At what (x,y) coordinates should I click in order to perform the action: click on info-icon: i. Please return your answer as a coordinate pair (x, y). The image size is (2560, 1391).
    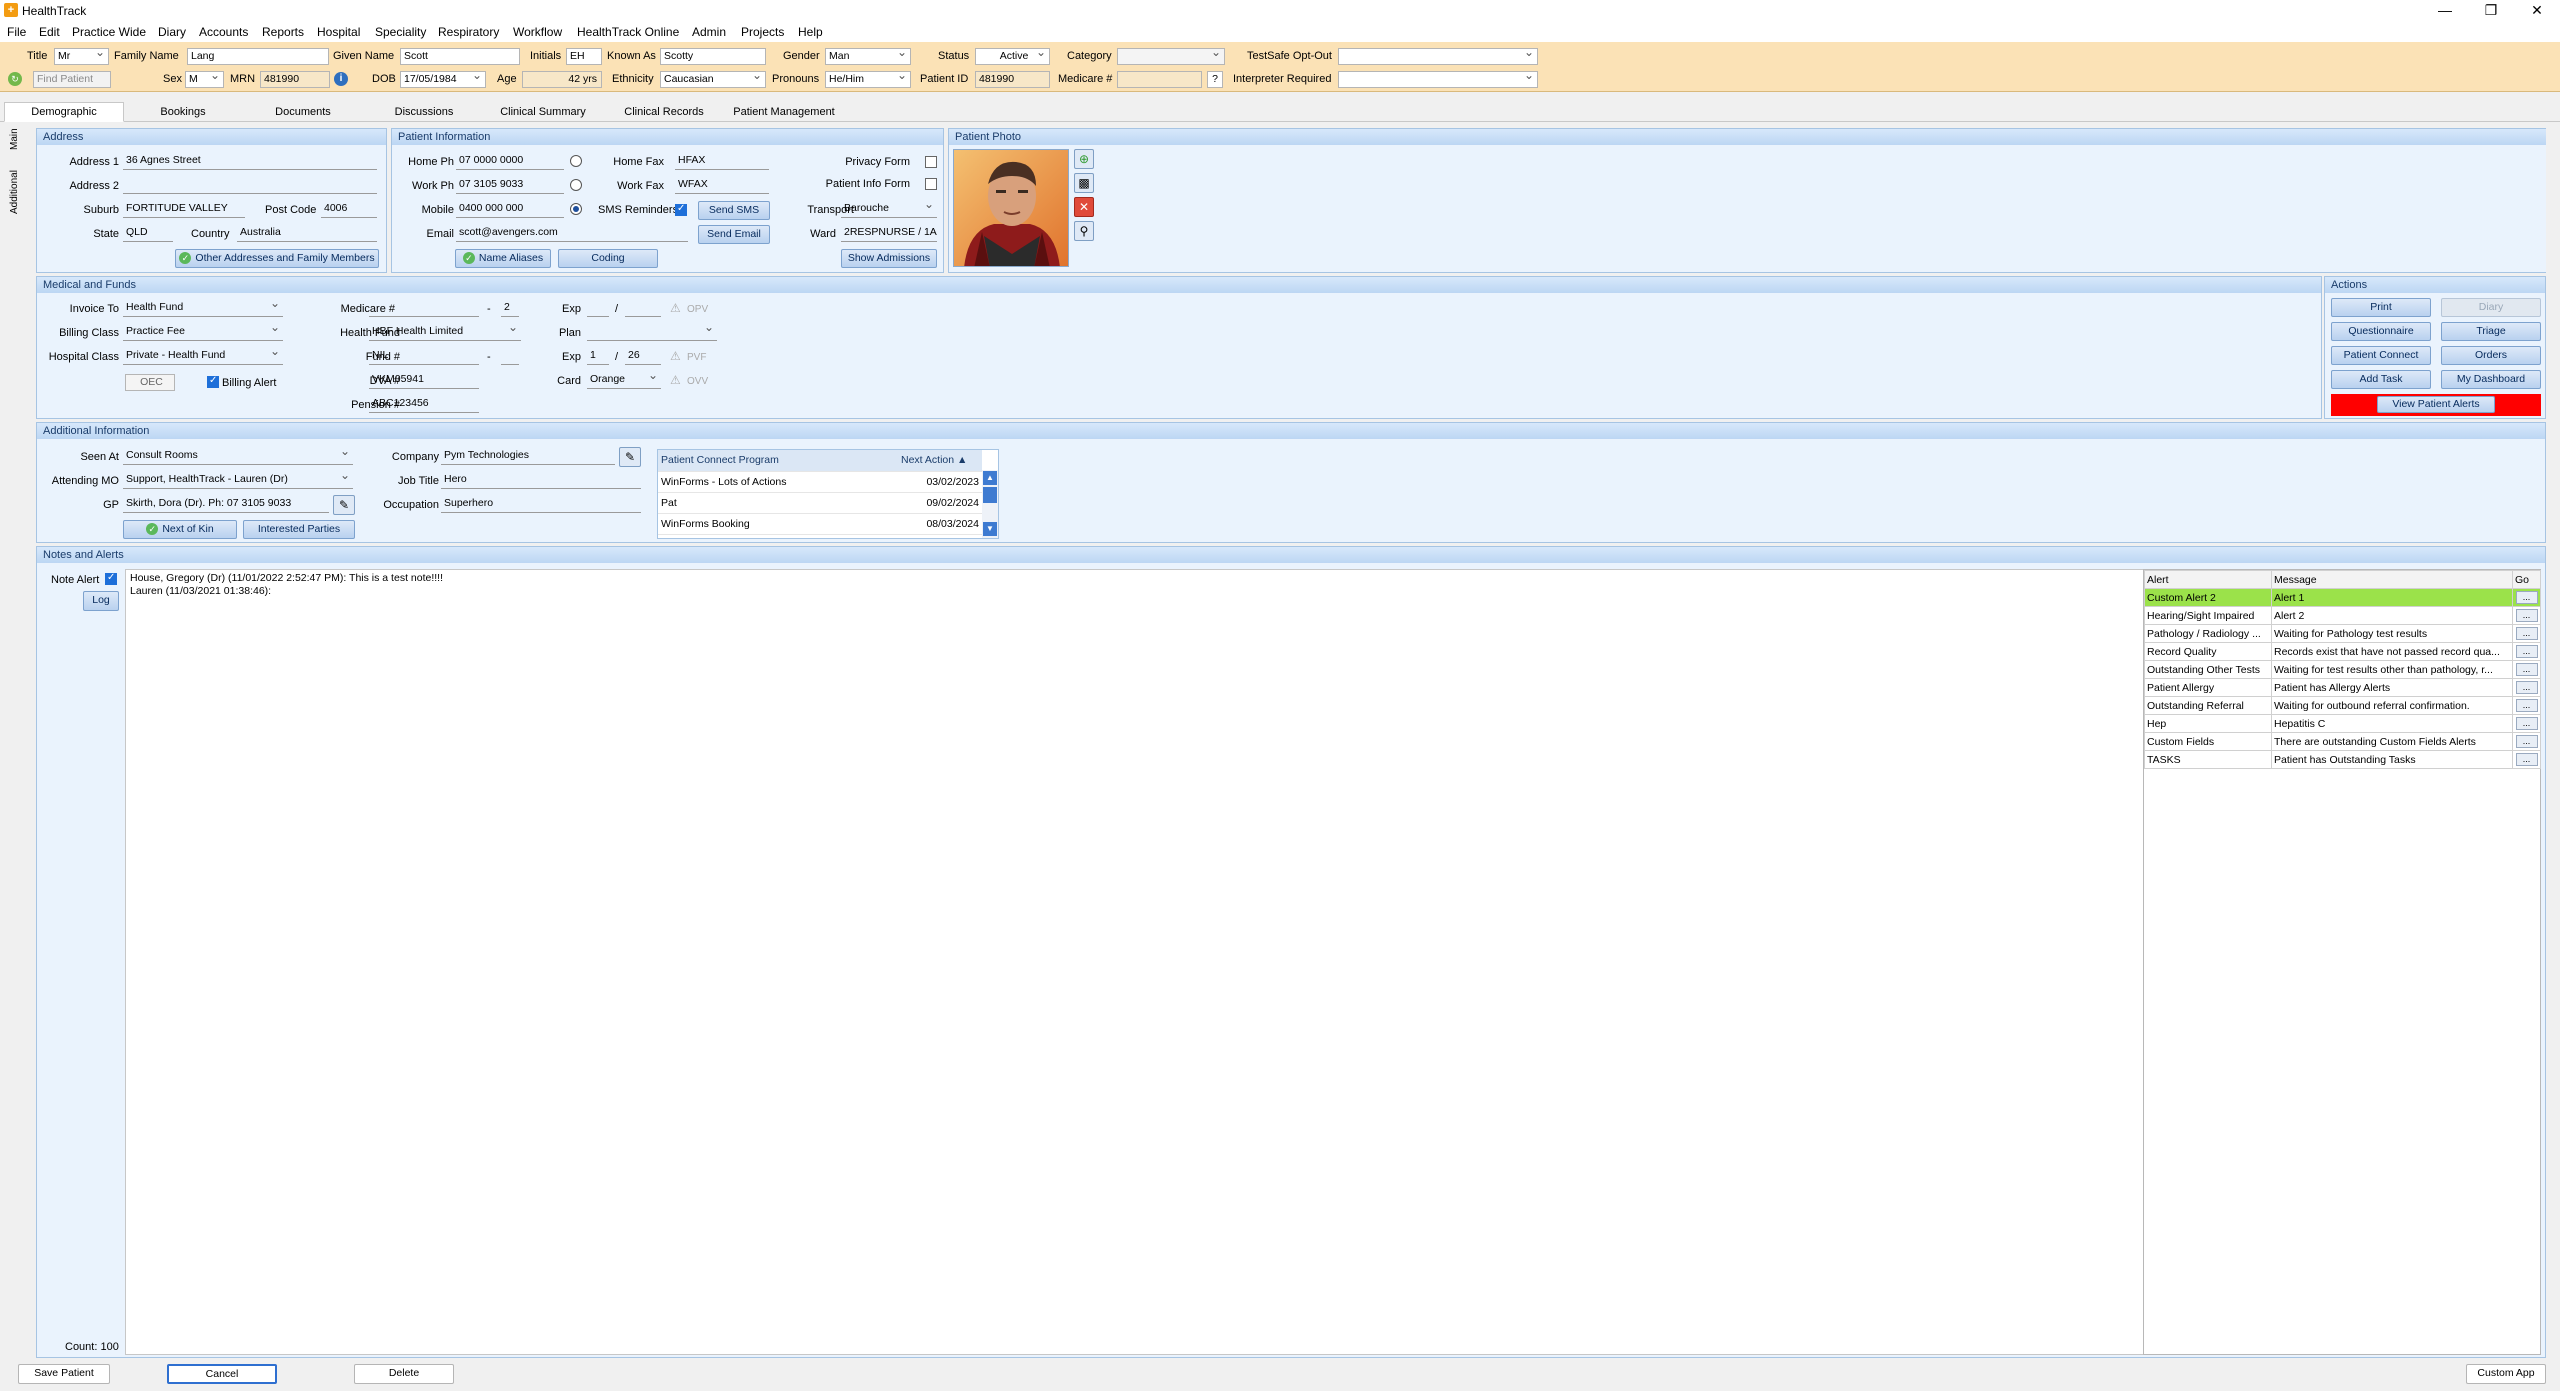
    Looking at the image, I should click on (341, 79).